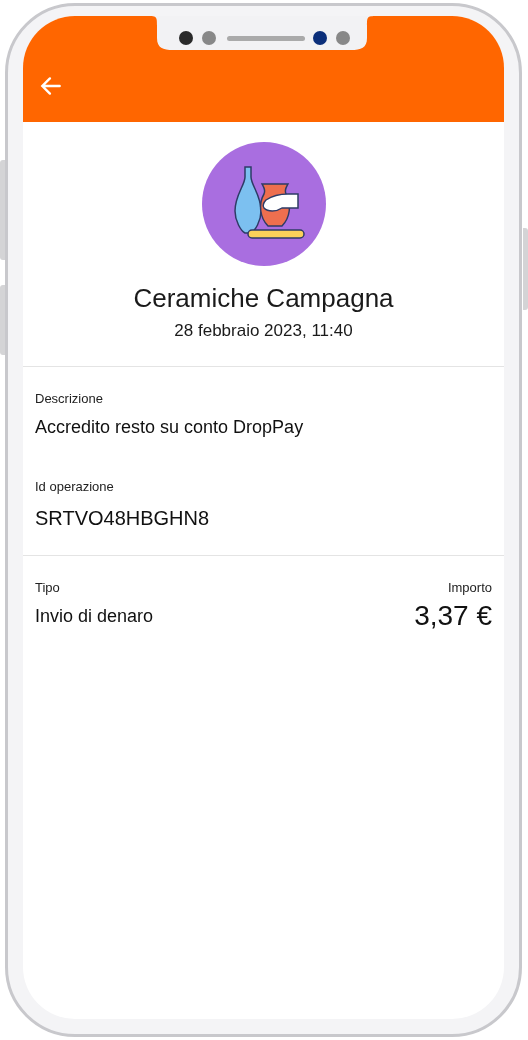  What do you see at coordinates (94, 616) in the screenshot?
I see `type-value: Invio di denaro` at bounding box center [94, 616].